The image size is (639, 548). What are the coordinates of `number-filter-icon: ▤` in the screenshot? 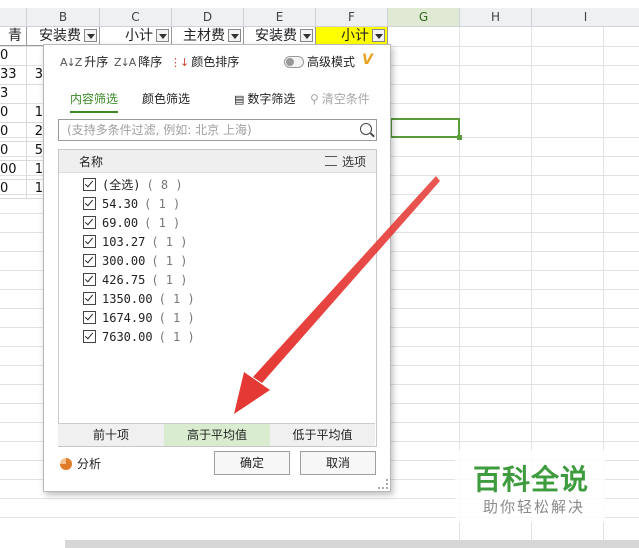 It's located at (239, 99).